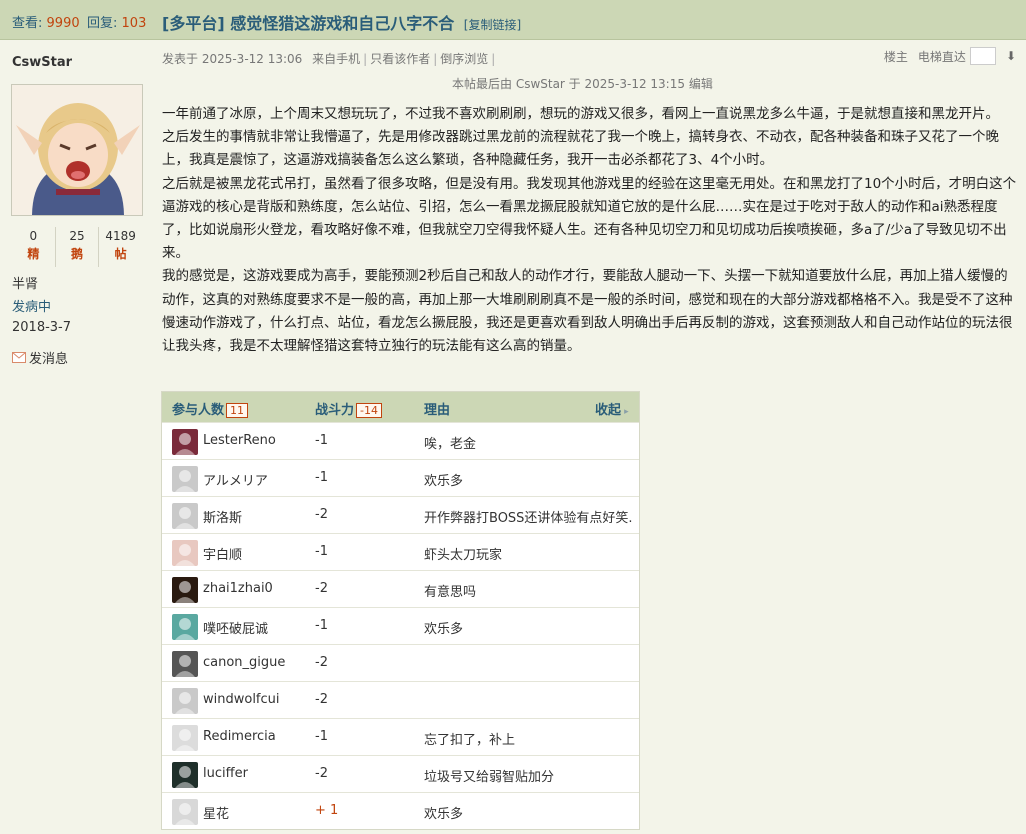  Describe the element at coordinates (235, 627) in the screenshot. I see `rater-name: 噗呸破屁诚` at that location.